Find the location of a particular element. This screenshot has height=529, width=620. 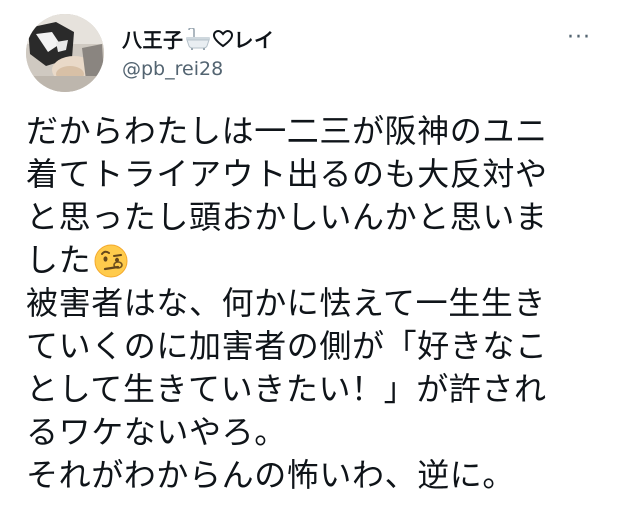

author-handle: @pb_rei28 is located at coordinates (172, 69).